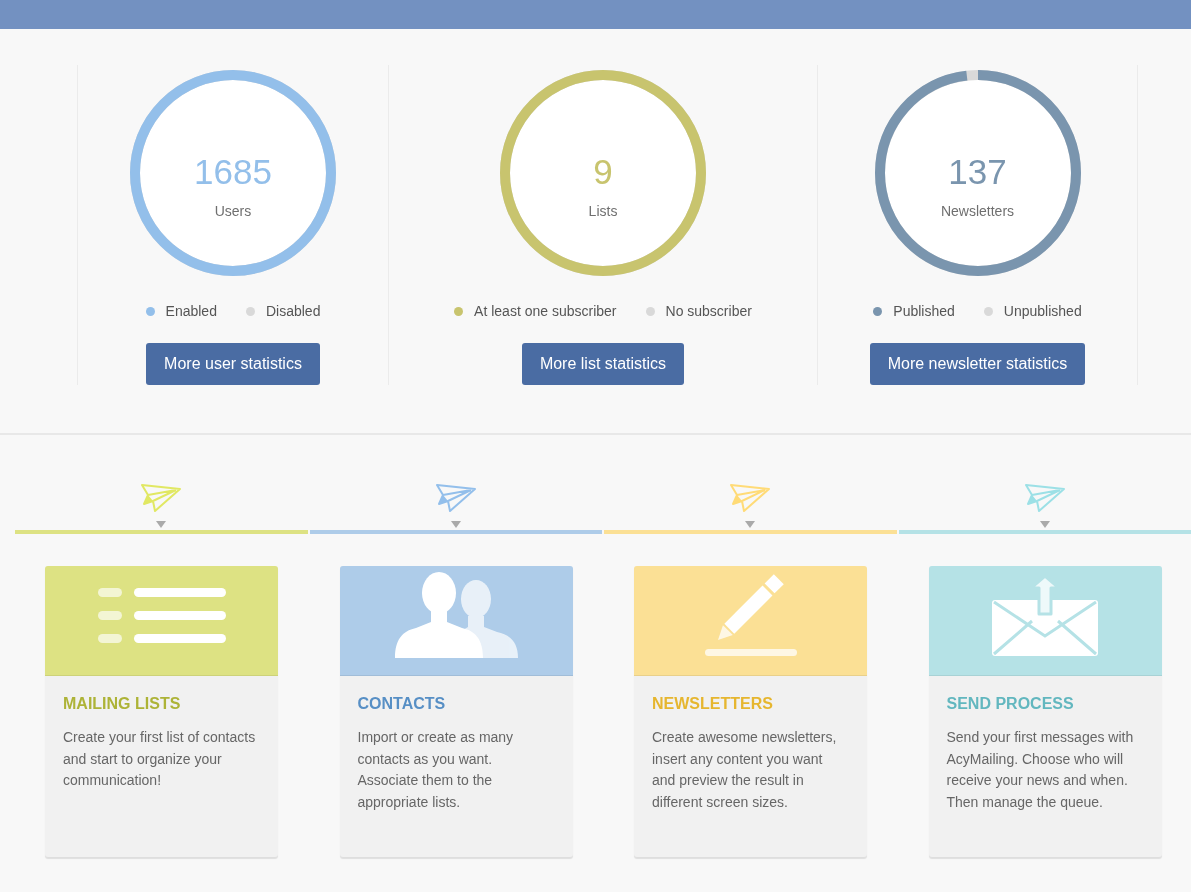  I want to click on statistics-button: More list statistics, so click(603, 364).